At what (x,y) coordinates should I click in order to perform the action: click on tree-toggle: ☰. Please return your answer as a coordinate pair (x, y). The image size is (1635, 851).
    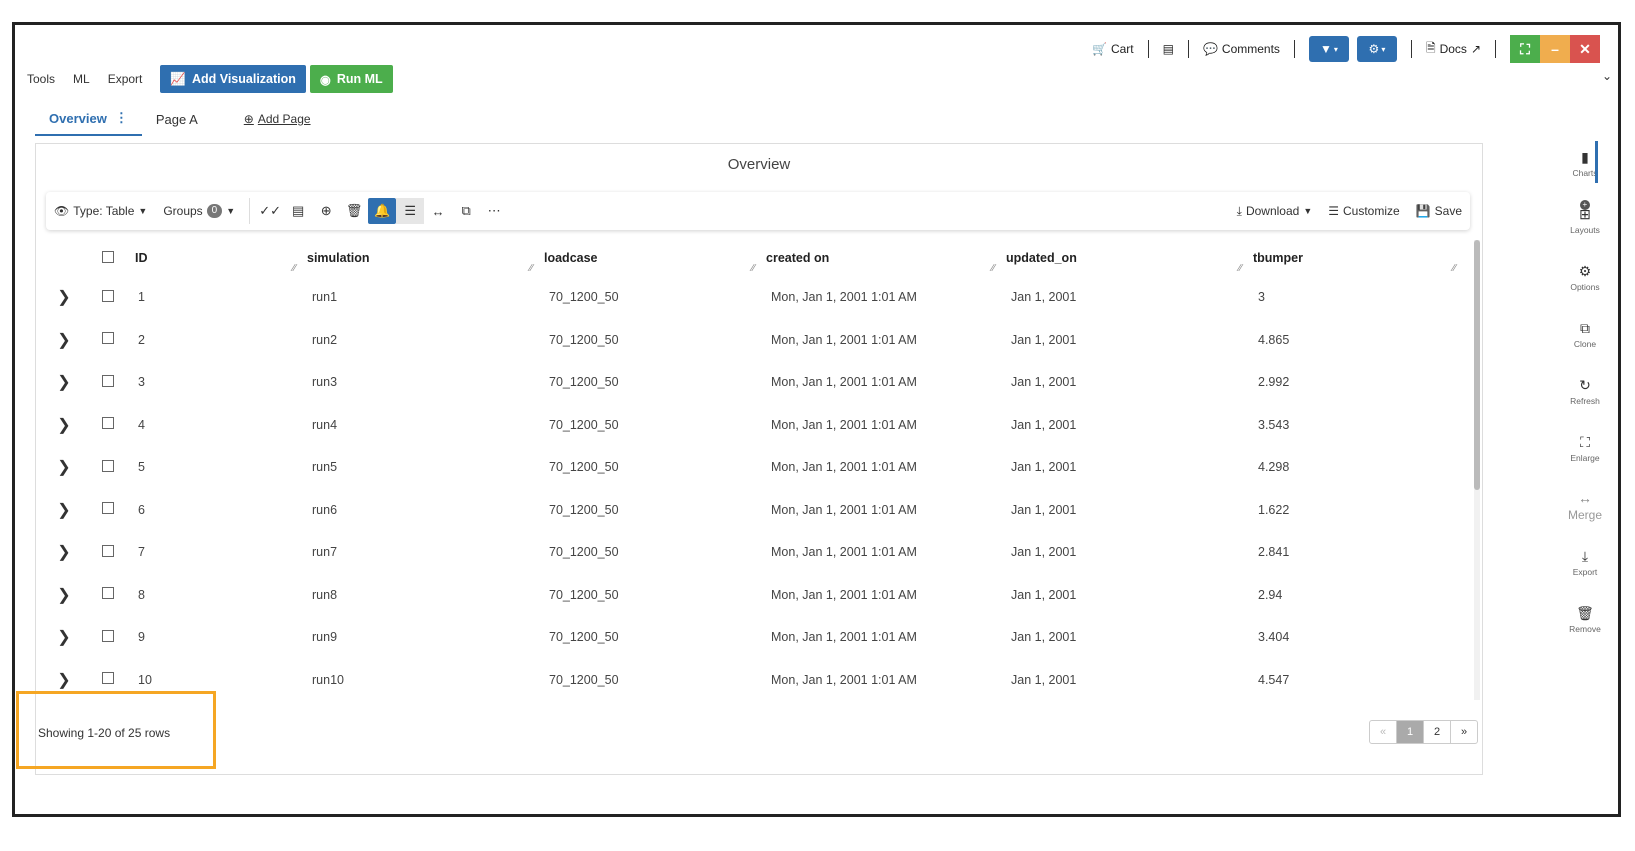
    Looking at the image, I should click on (410, 211).